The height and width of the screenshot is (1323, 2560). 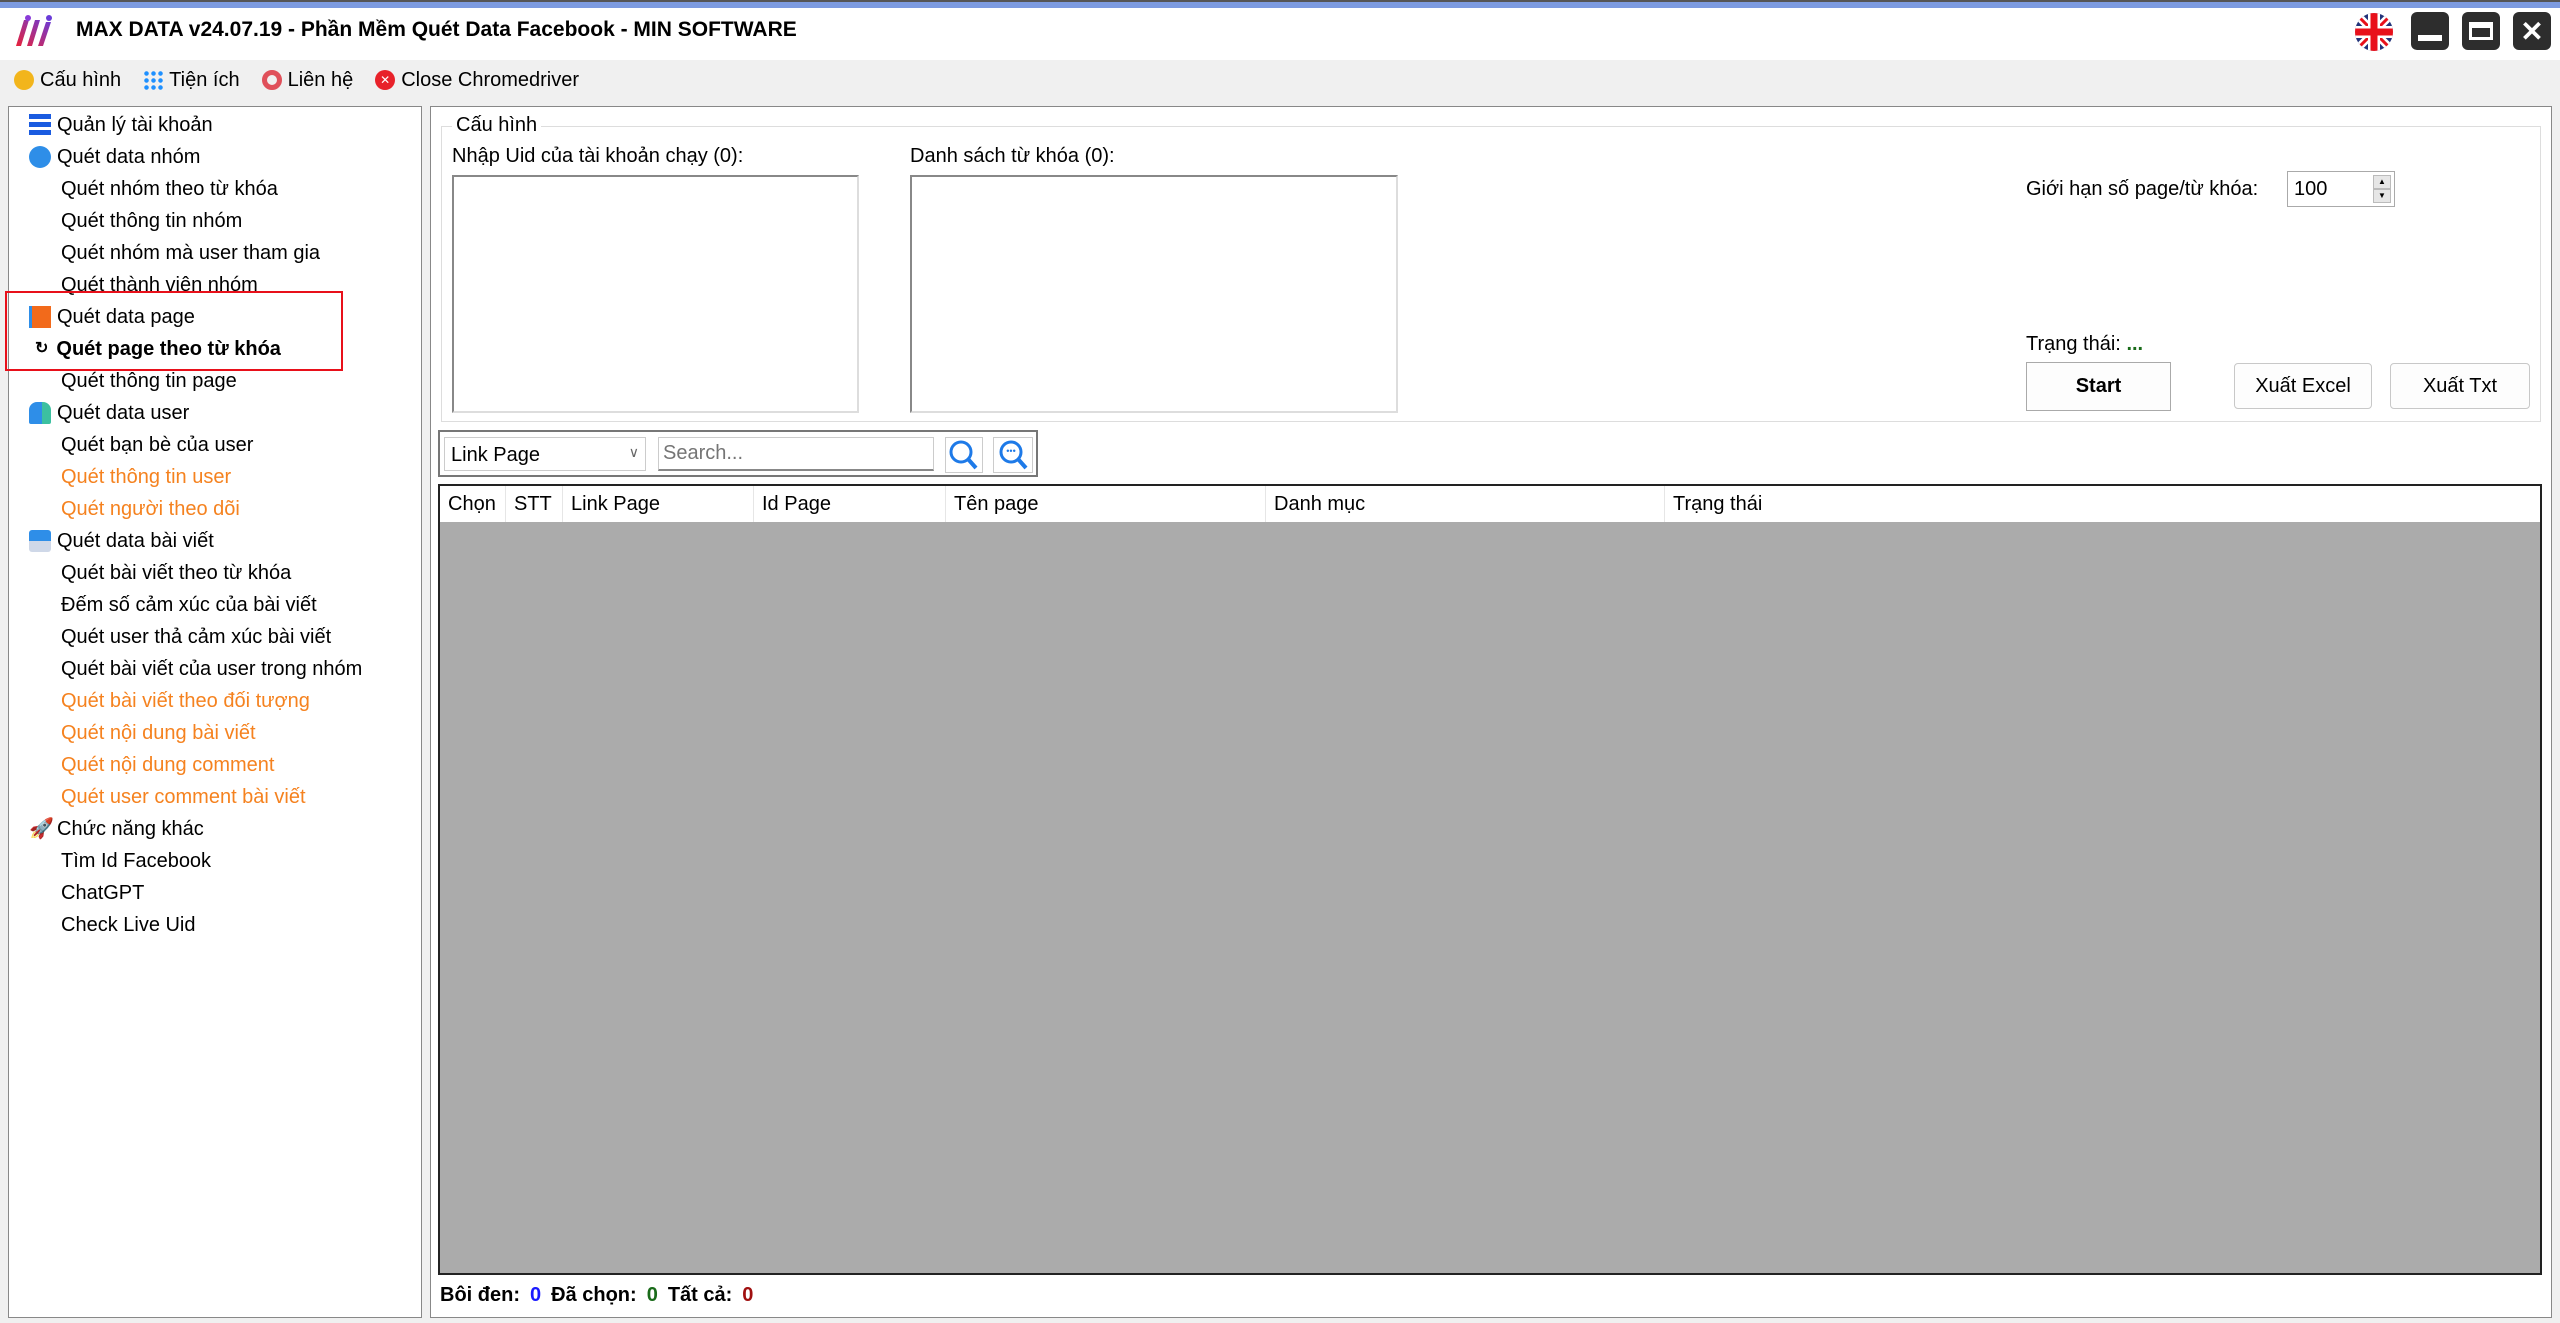 I want to click on config-group-label: Cấu hình, so click(x=497, y=125).